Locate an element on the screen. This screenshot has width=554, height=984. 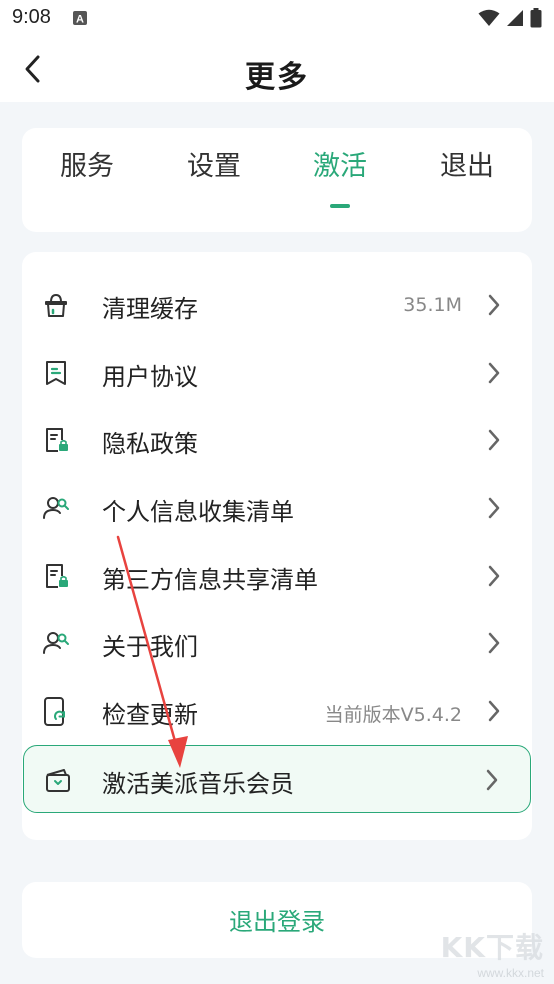
list-item-clear-cache: 清理缓存 35.1M is located at coordinates (277, 305).